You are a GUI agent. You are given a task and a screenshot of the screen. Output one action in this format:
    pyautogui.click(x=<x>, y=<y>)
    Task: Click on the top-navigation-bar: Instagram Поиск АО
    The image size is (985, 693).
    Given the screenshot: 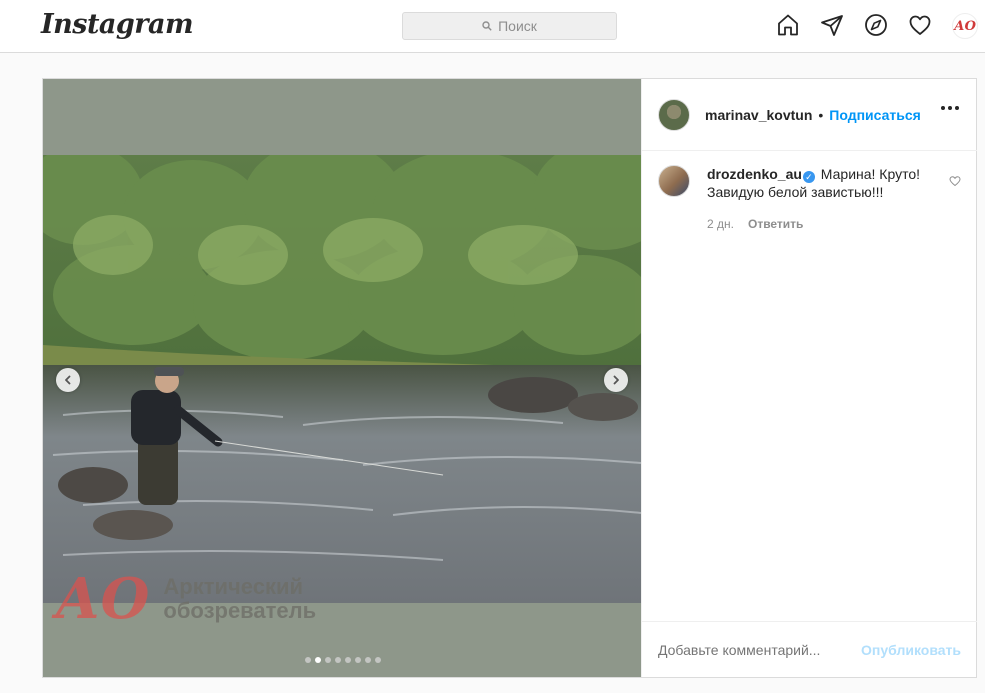 What is the action you would take?
    pyautogui.click(x=492, y=26)
    